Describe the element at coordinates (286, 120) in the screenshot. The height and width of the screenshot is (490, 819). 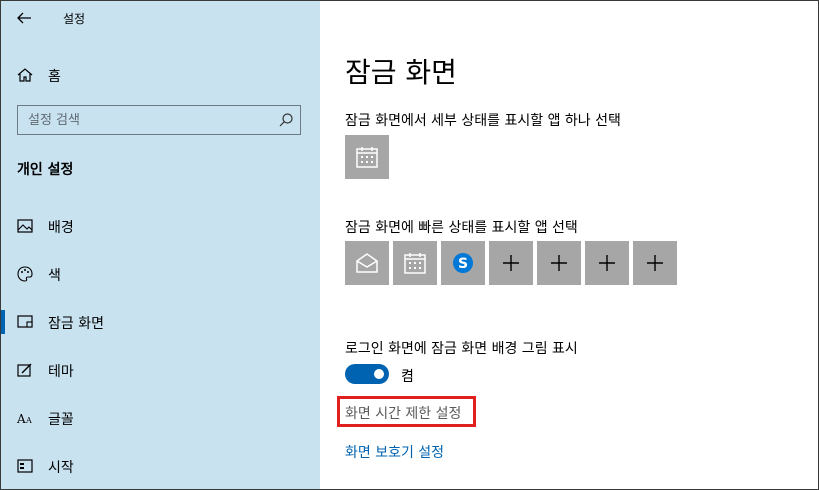
I see `search-icon` at that location.